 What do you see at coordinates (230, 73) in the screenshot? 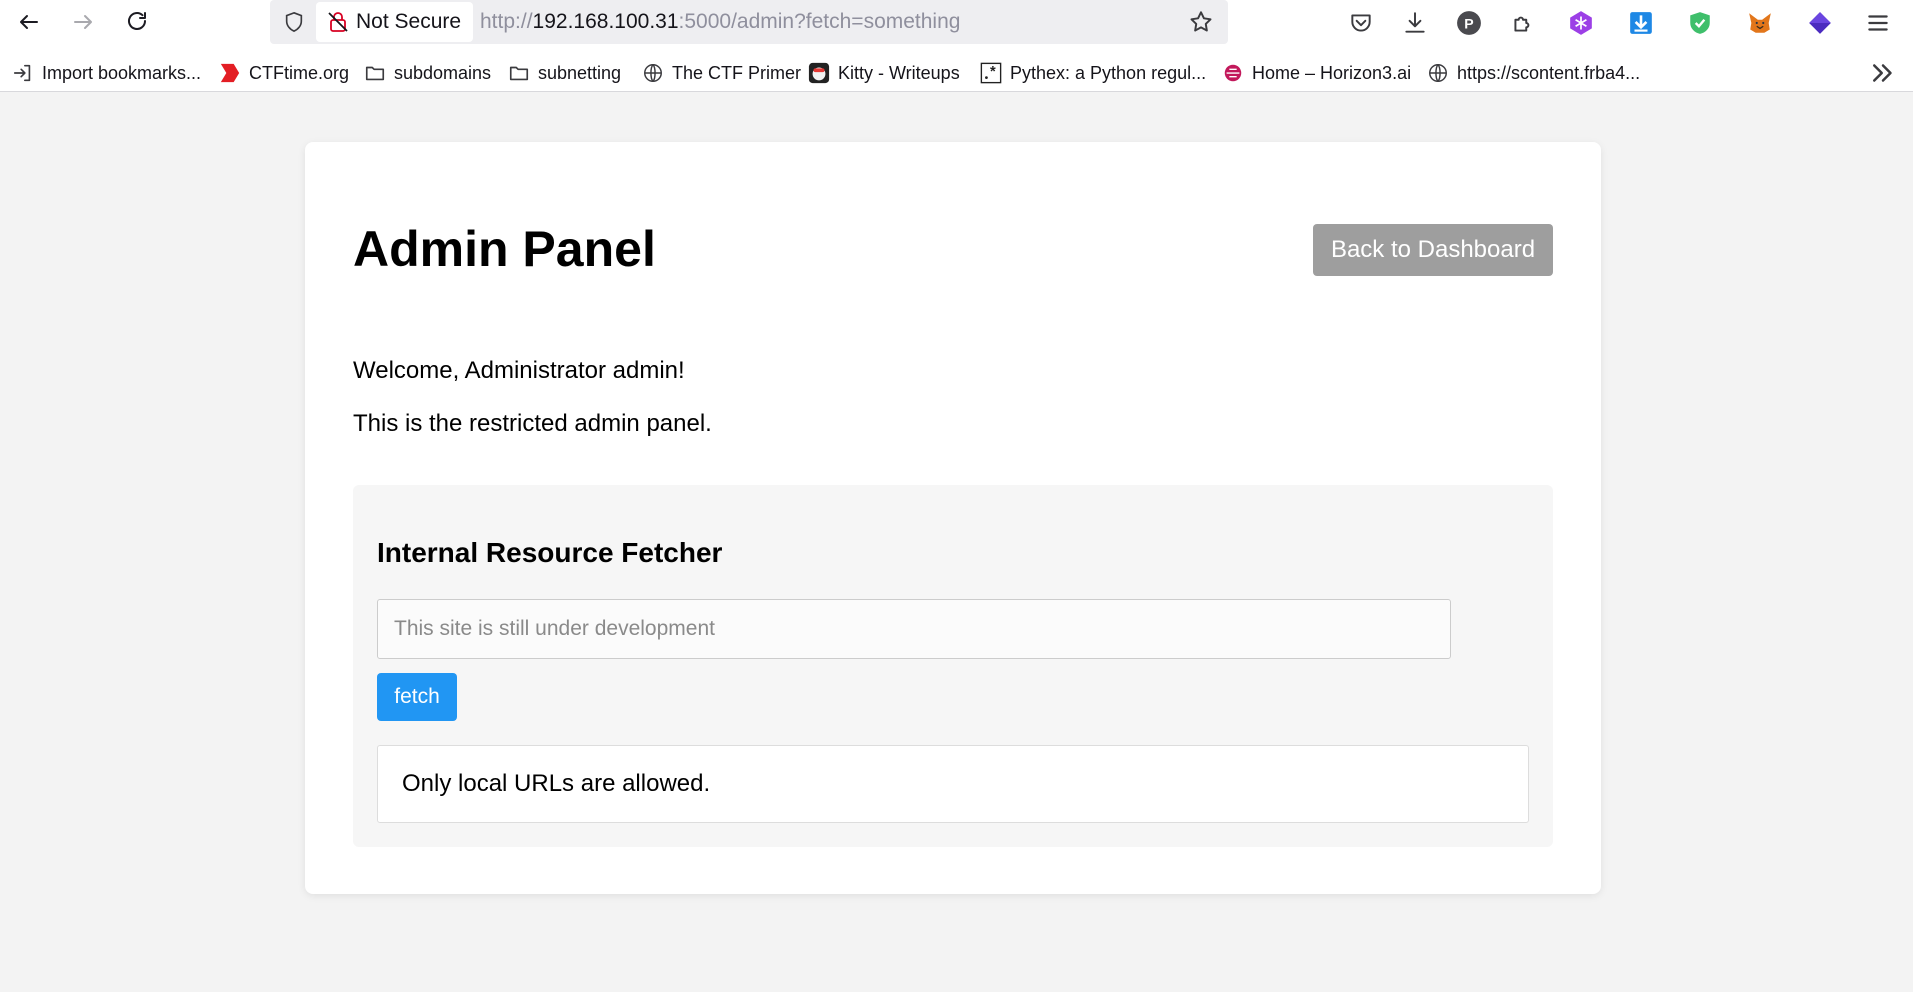
I see `ctftime-flag-icon` at bounding box center [230, 73].